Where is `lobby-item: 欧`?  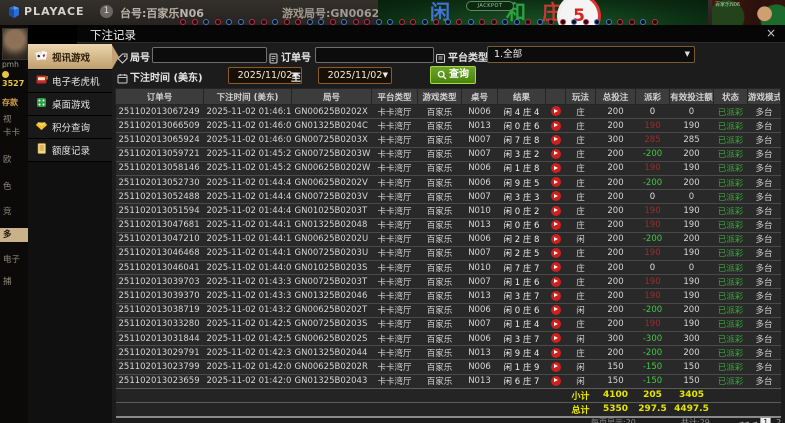
lobby-item: 欧 is located at coordinates (14, 160).